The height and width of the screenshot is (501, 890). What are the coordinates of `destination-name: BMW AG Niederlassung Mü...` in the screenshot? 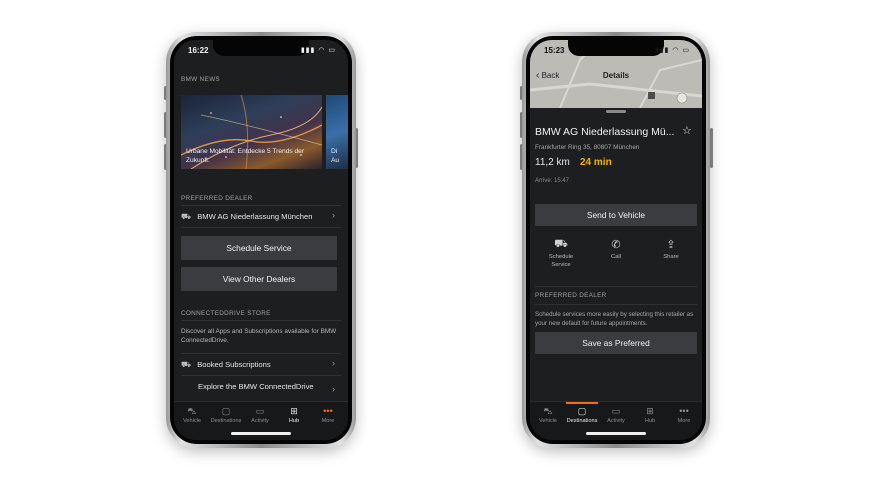 It's located at (605, 132).